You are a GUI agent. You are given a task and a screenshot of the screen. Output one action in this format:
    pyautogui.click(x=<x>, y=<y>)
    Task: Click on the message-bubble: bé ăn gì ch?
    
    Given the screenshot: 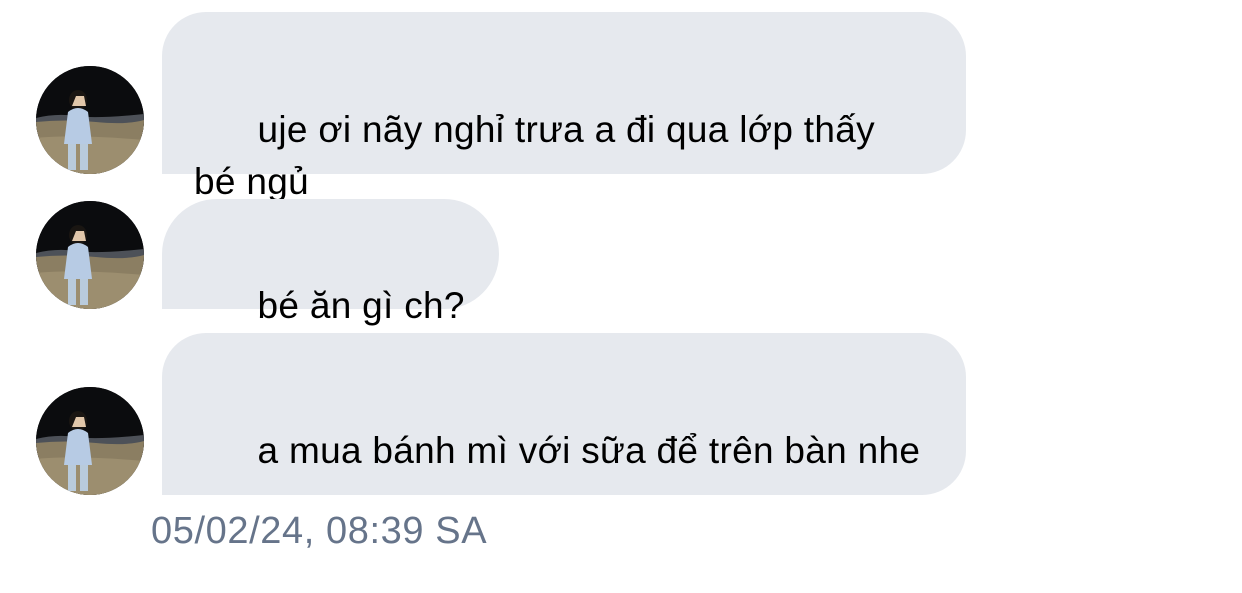 What is the action you would take?
    pyautogui.click(x=330, y=262)
    